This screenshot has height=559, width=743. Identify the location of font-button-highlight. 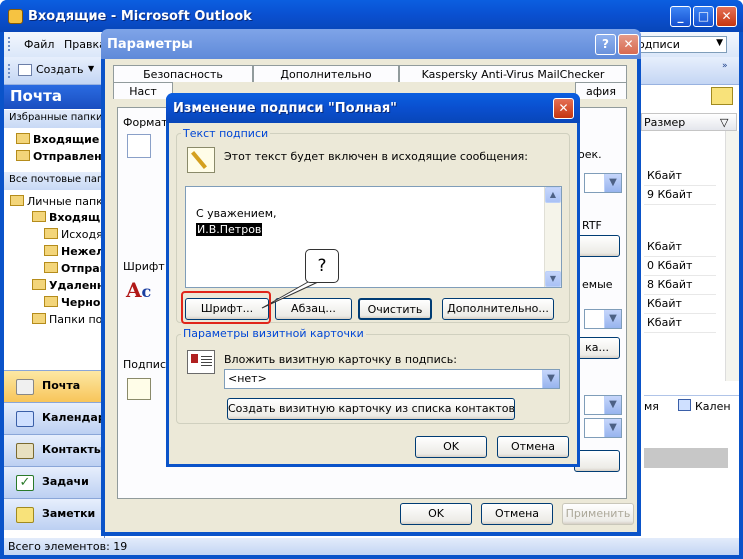
(226, 307).